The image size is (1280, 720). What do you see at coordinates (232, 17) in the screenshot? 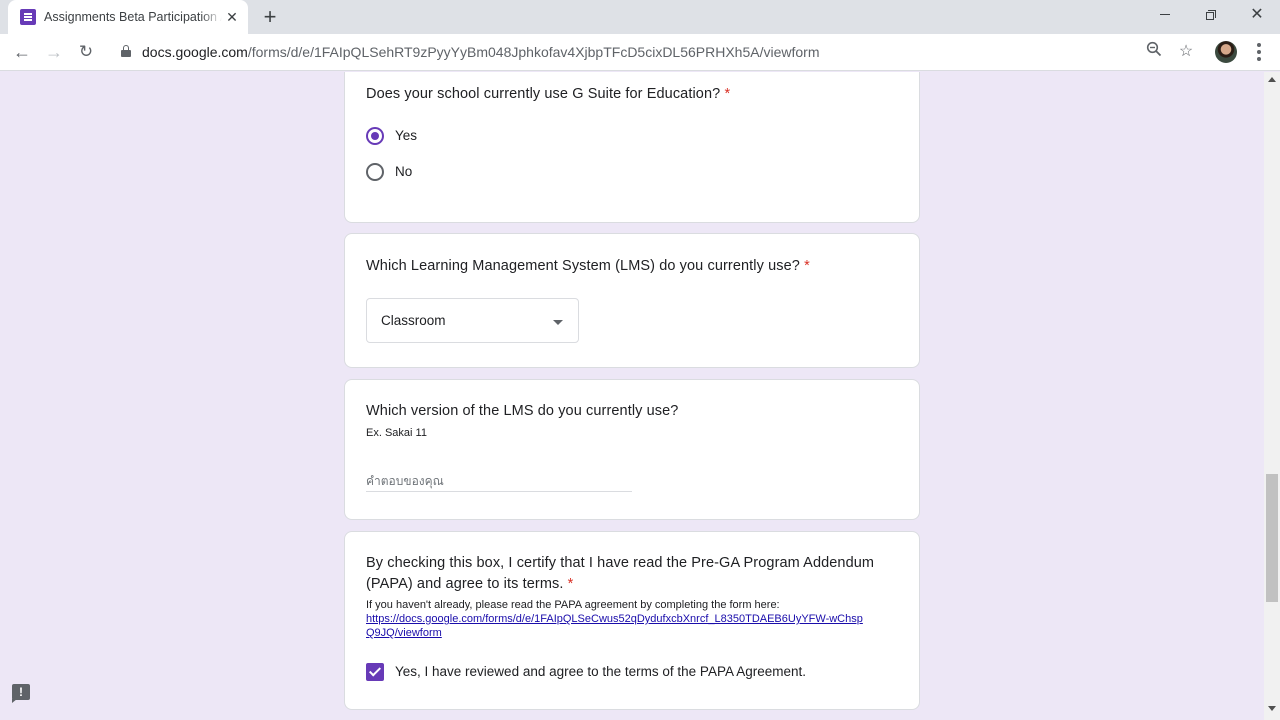
I see `tab-close-icon: ✕` at bounding box center [232, 17].